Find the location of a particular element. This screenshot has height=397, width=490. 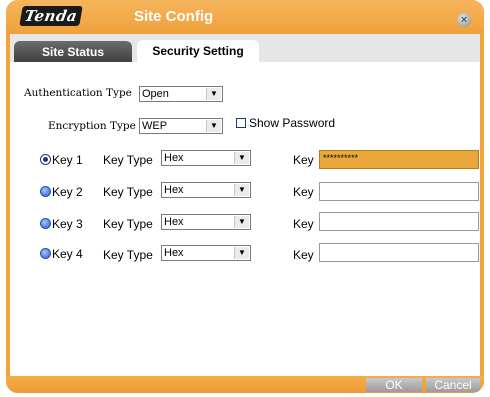

title-bar: Tenda Site Config × is located at coordinates (245, 17).